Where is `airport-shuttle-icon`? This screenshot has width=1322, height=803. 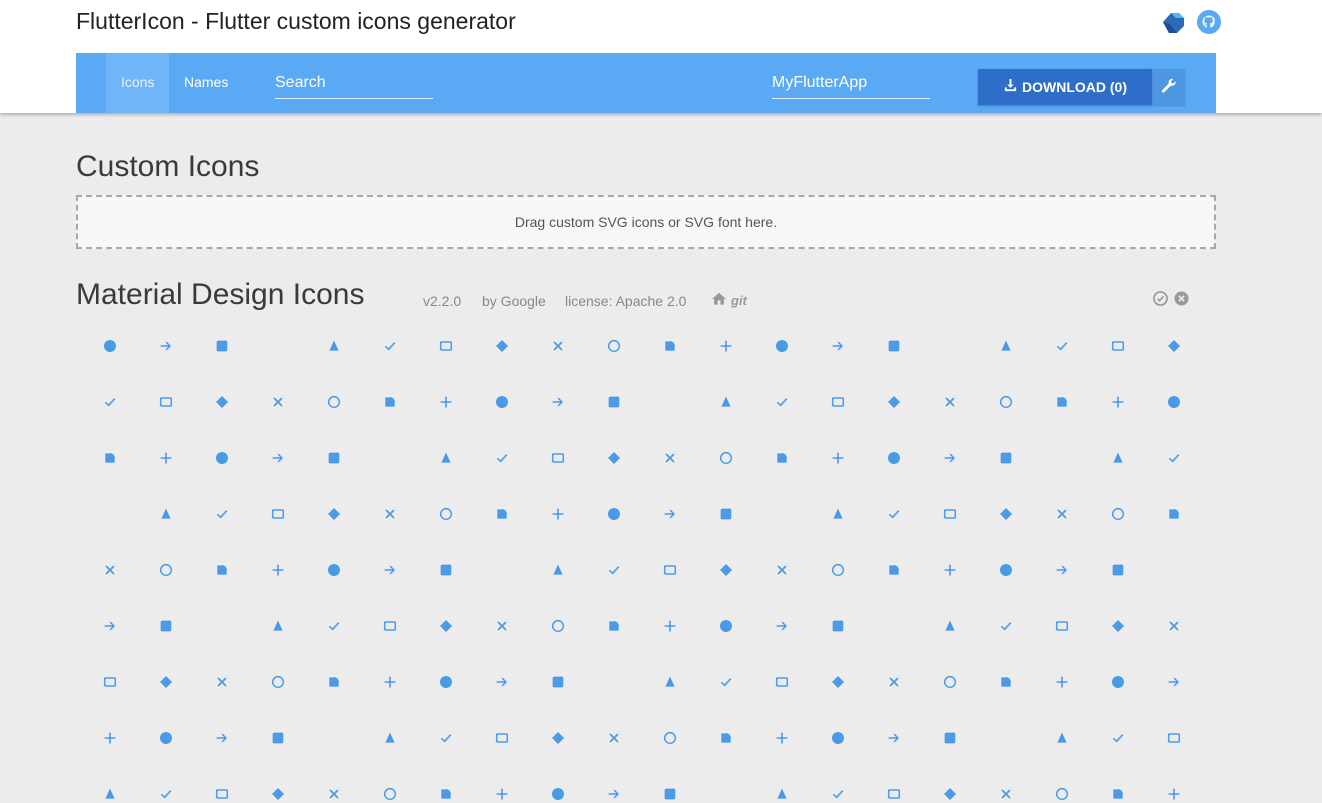
airport-shuttle-icon is located at coordinates (950, 402).